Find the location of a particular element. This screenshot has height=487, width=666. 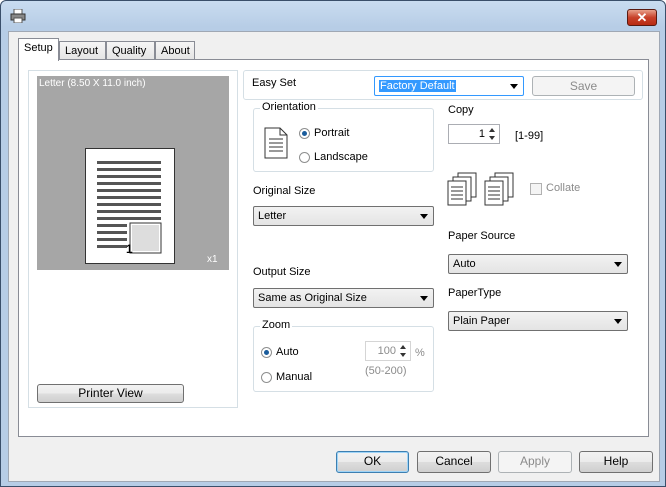

ok-button: OK is located at coordinates (372, 462).